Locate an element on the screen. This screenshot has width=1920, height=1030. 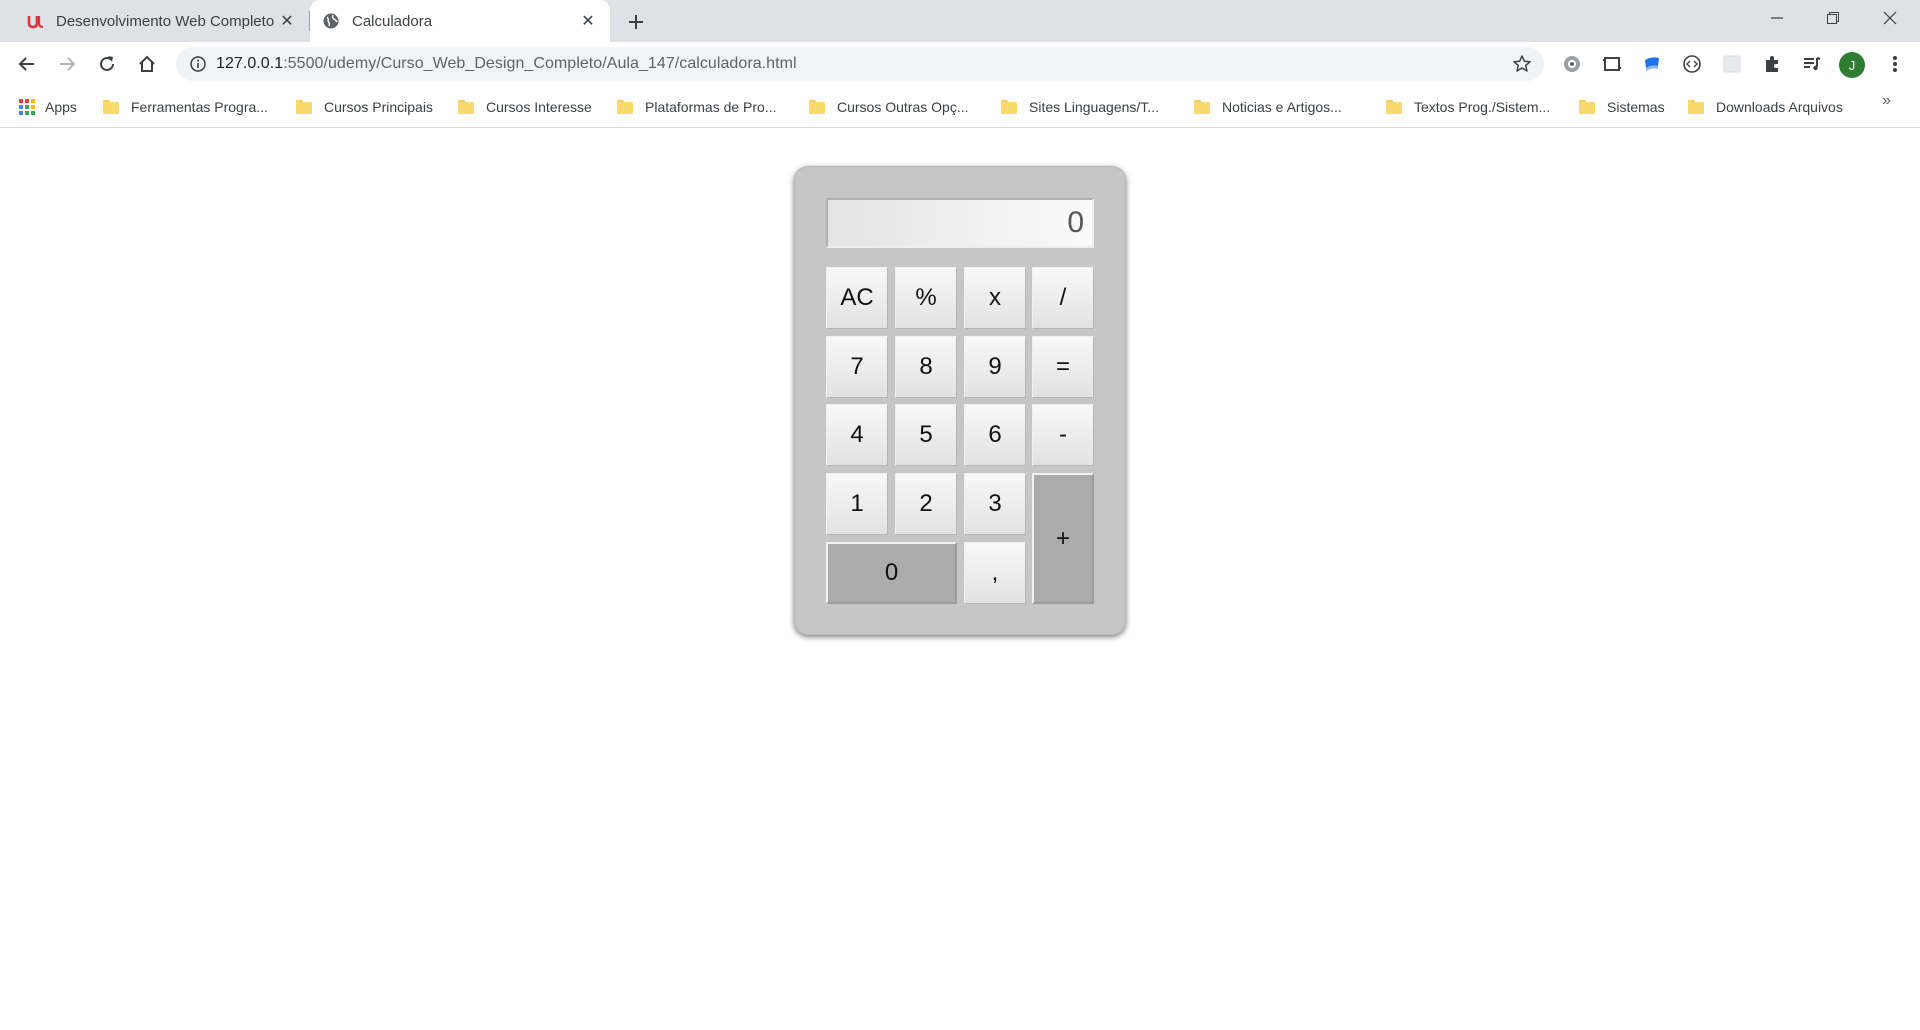
calculator: 0 AC % x / 7 8 9 = 4 5 6 - 1 2 3 + 0 , is located at coordinates (960, 400).